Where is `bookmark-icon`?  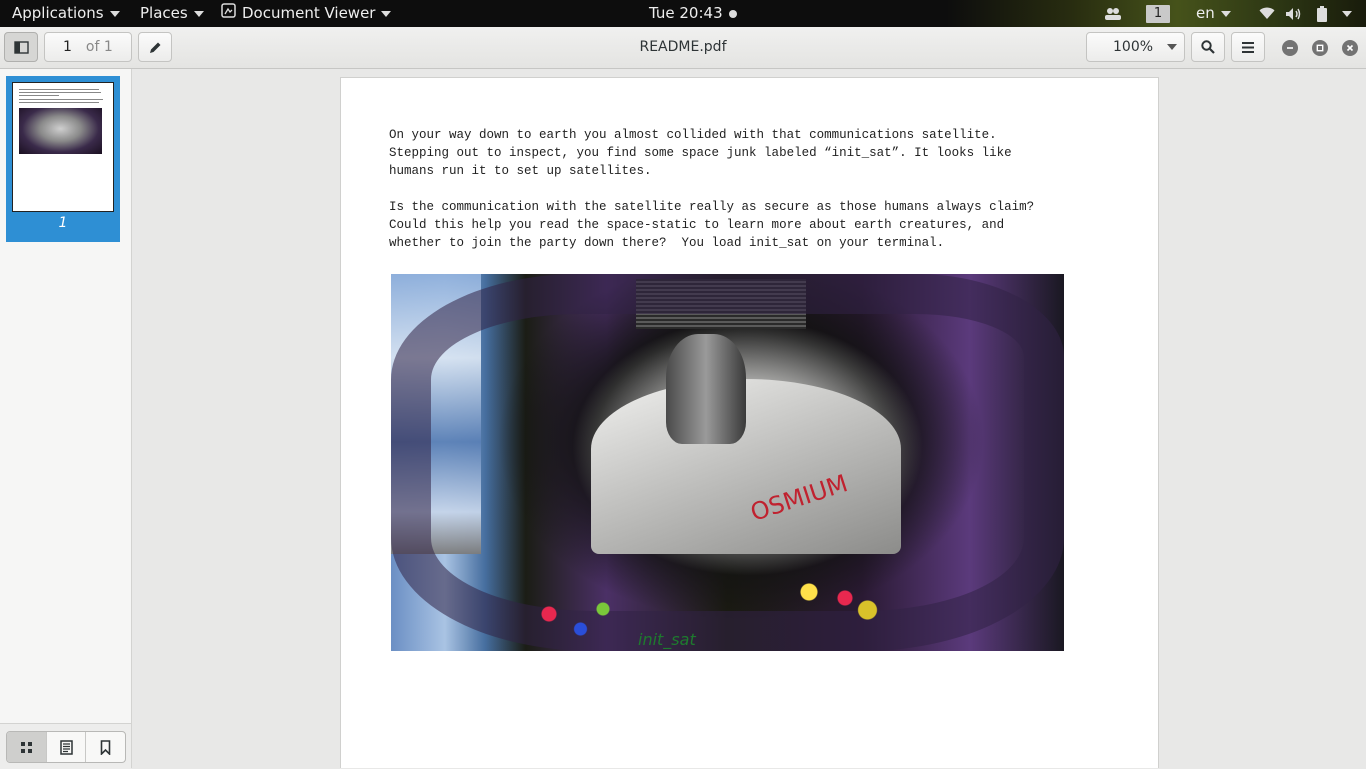 bookmark-icon is located at coordinates (105, 747).